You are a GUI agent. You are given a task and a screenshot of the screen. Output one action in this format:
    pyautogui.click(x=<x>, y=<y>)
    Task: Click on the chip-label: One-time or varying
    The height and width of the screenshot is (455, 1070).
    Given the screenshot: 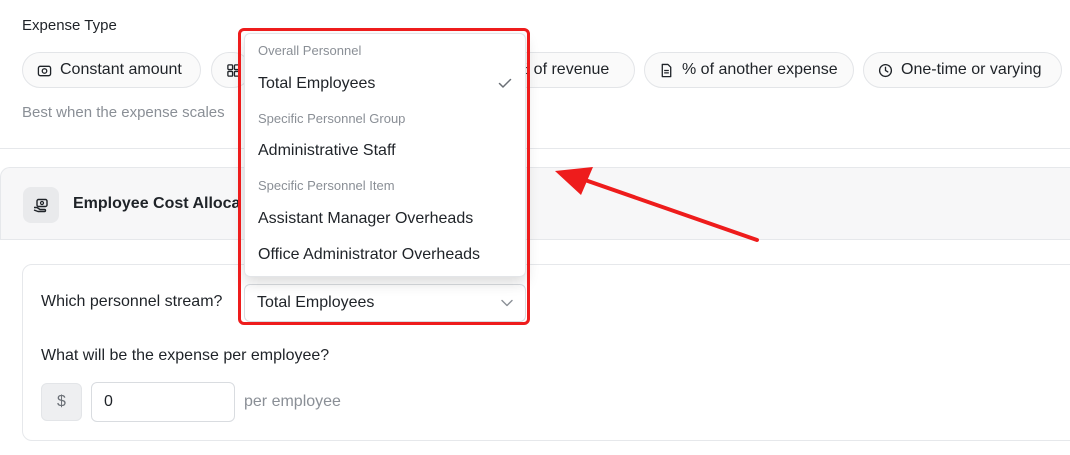 What is the action you would take?
    pyautogui.click(x=971, y=69)
    